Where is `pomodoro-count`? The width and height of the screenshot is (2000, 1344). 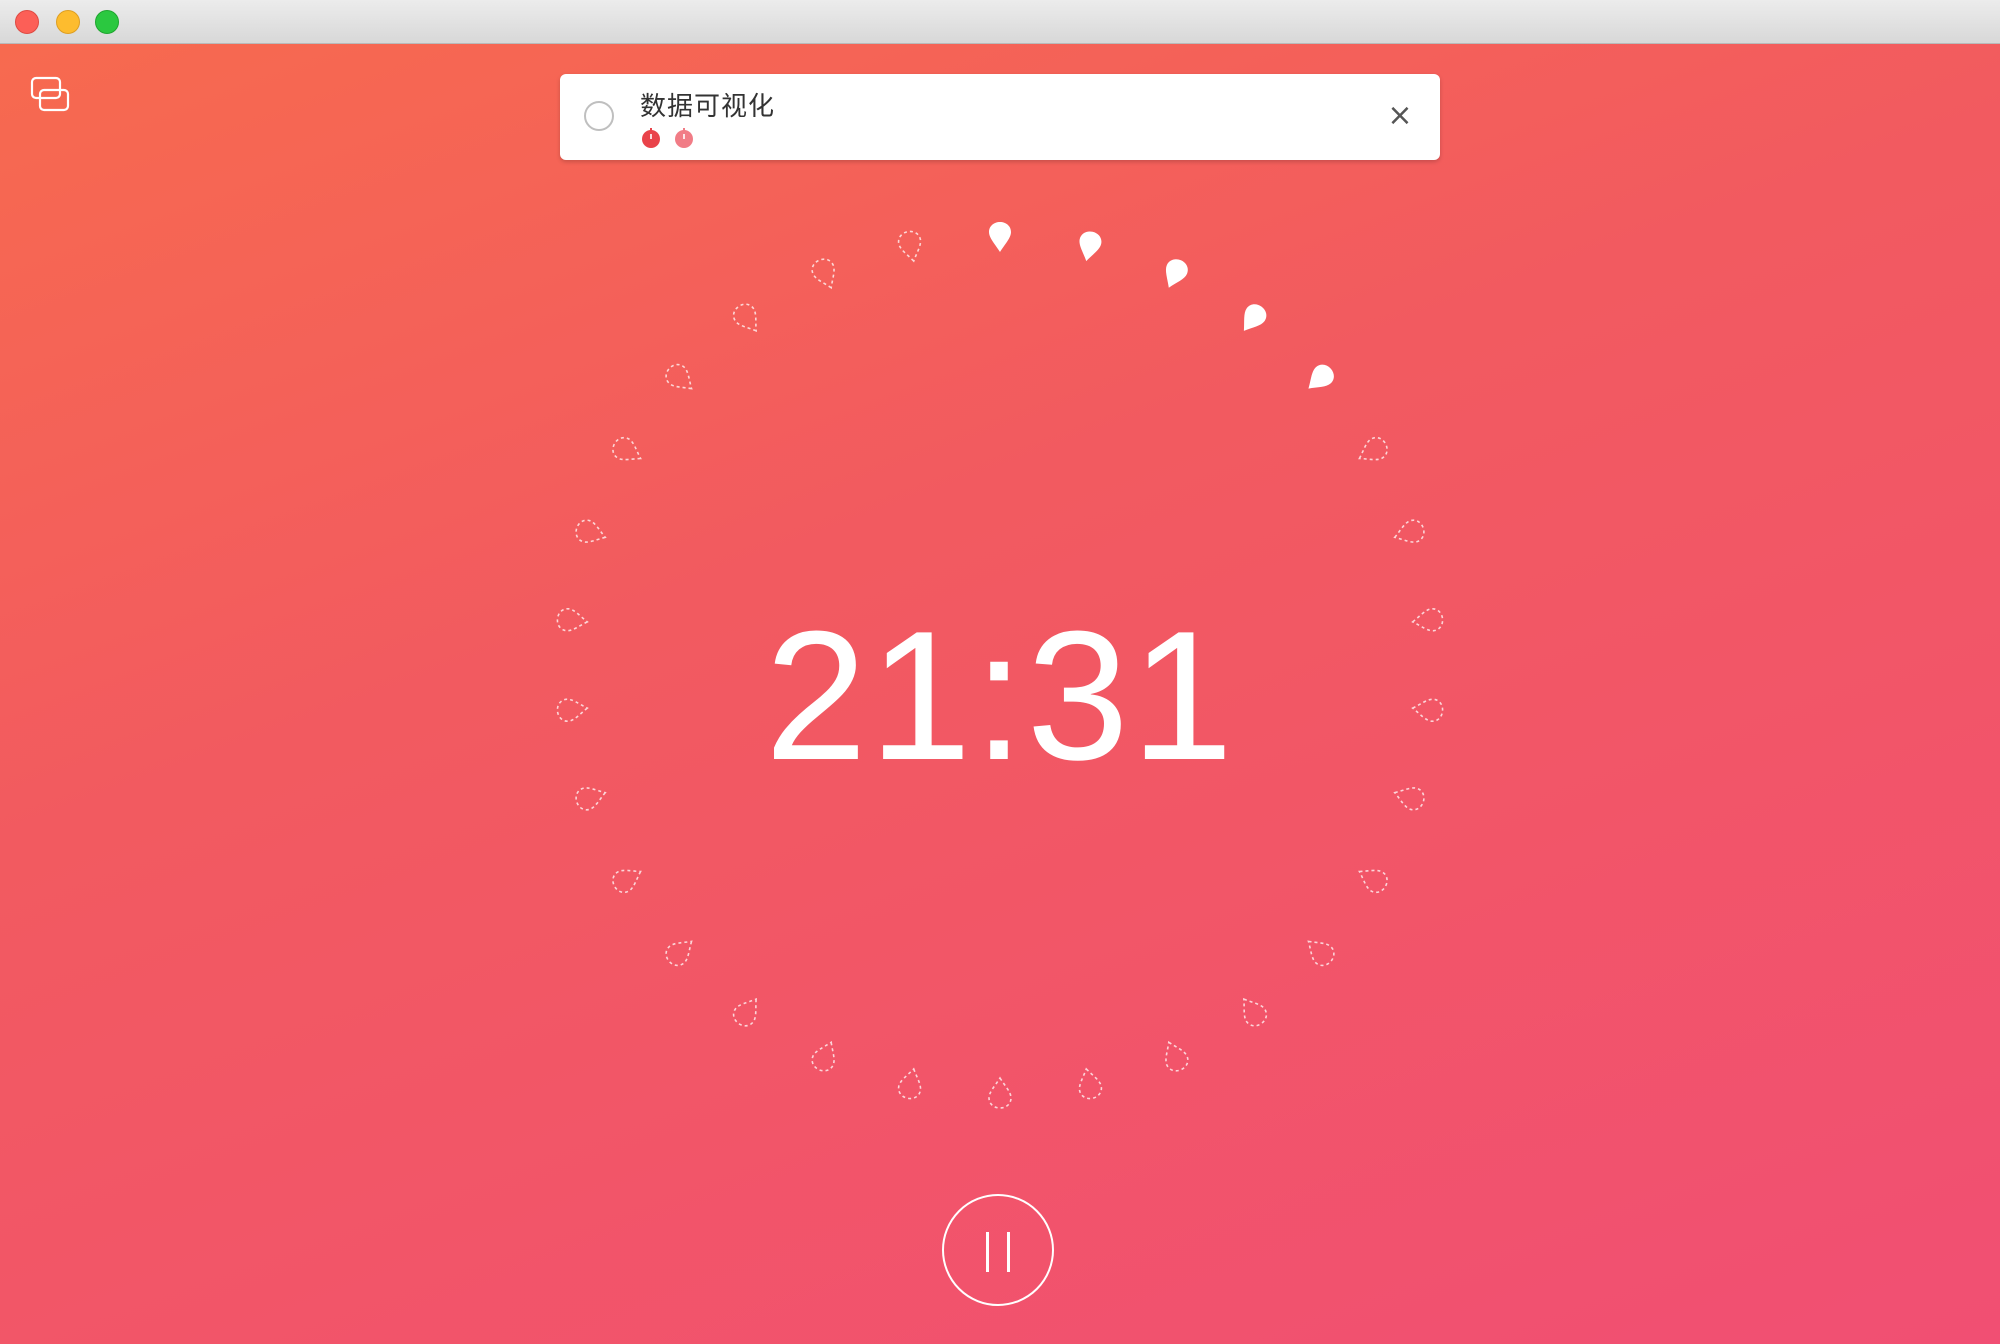 pomodoro-count is located at coordinates (670, 137).